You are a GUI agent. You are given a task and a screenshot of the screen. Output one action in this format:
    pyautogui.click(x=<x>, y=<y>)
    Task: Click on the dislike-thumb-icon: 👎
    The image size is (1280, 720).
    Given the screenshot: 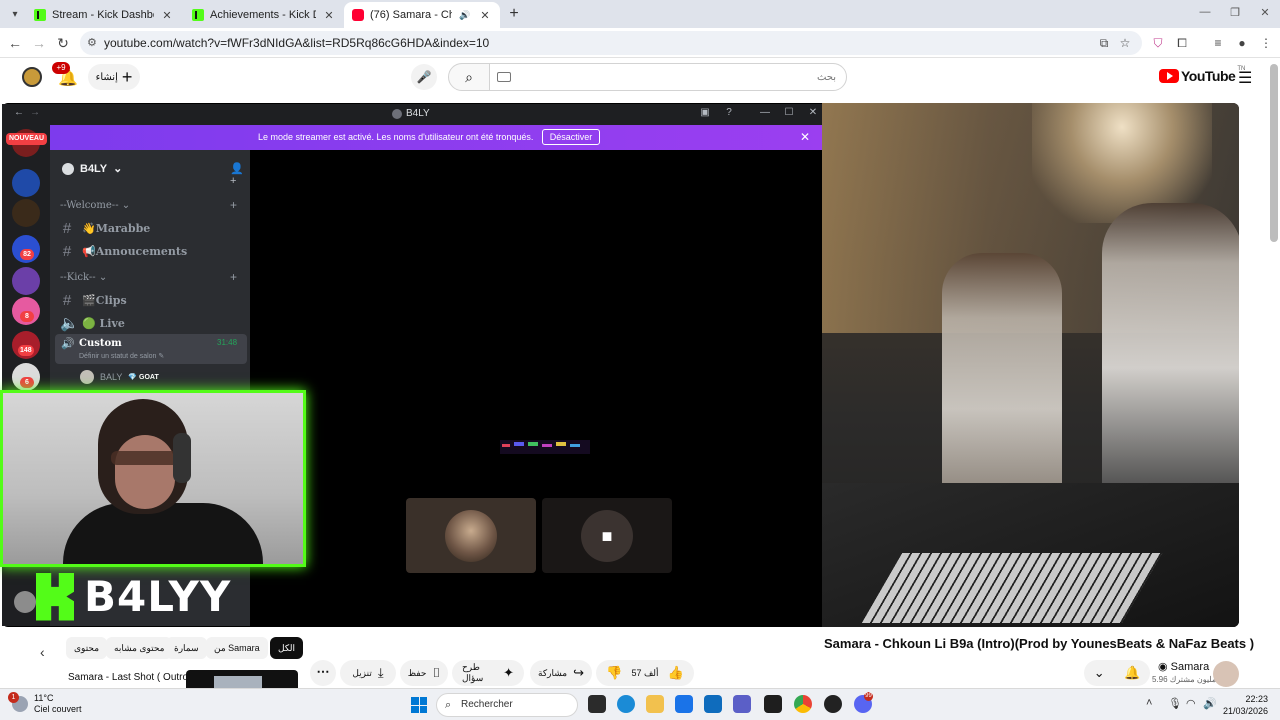 What is the action you would take?
    pyautogui.click(x=614, y=673)
    